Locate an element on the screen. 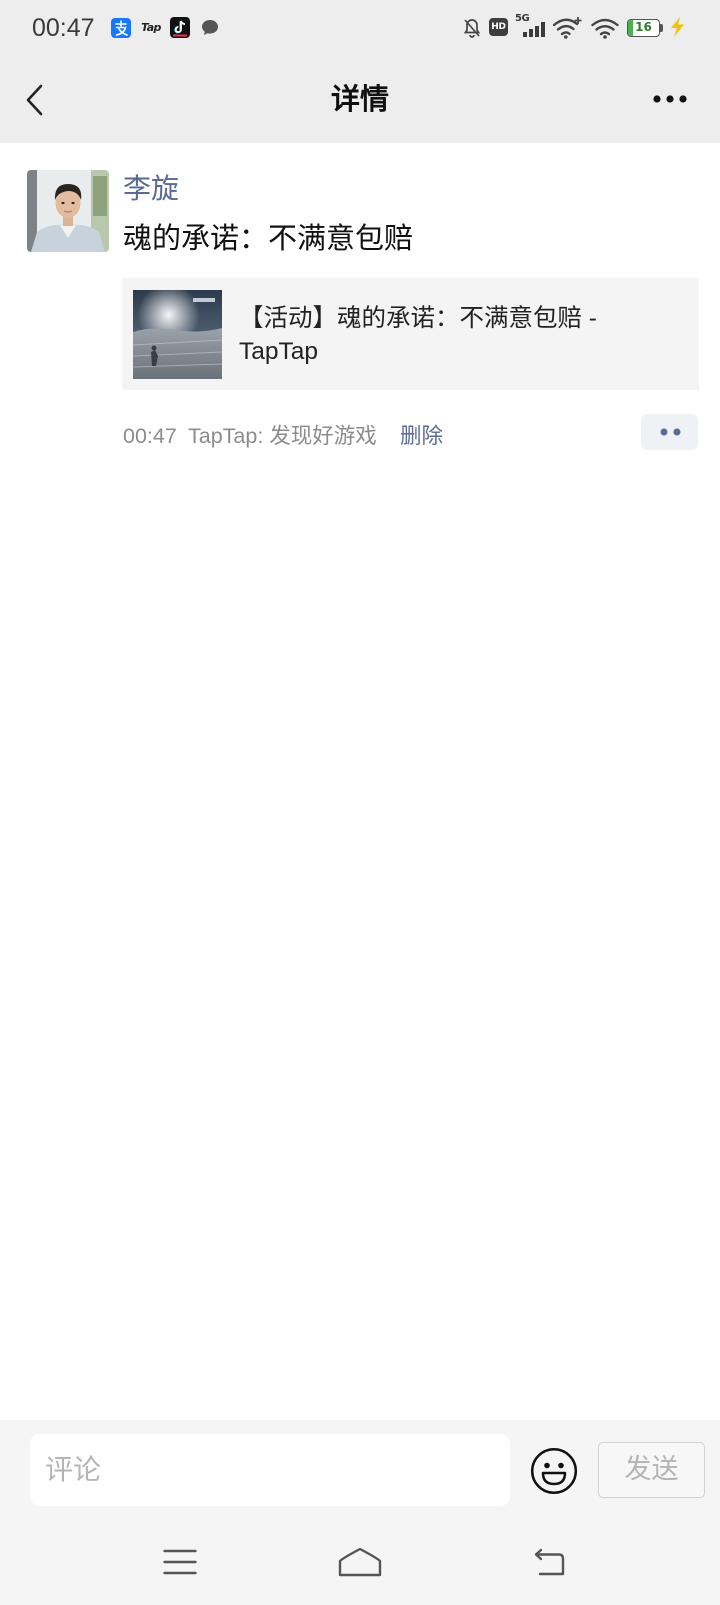 The height and width of the screenshot is (1605, 720). menu-icon is located at coordinates (180, 1562).